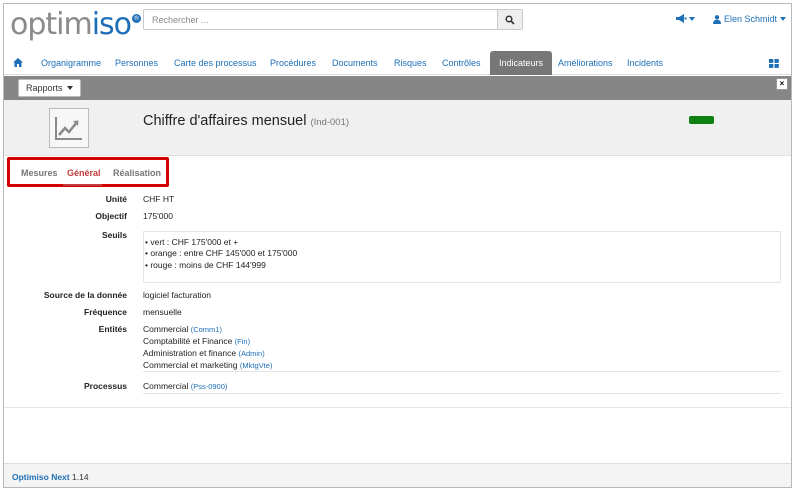  I want to click on user-name: Elen Schmidt, so click(751, 19).